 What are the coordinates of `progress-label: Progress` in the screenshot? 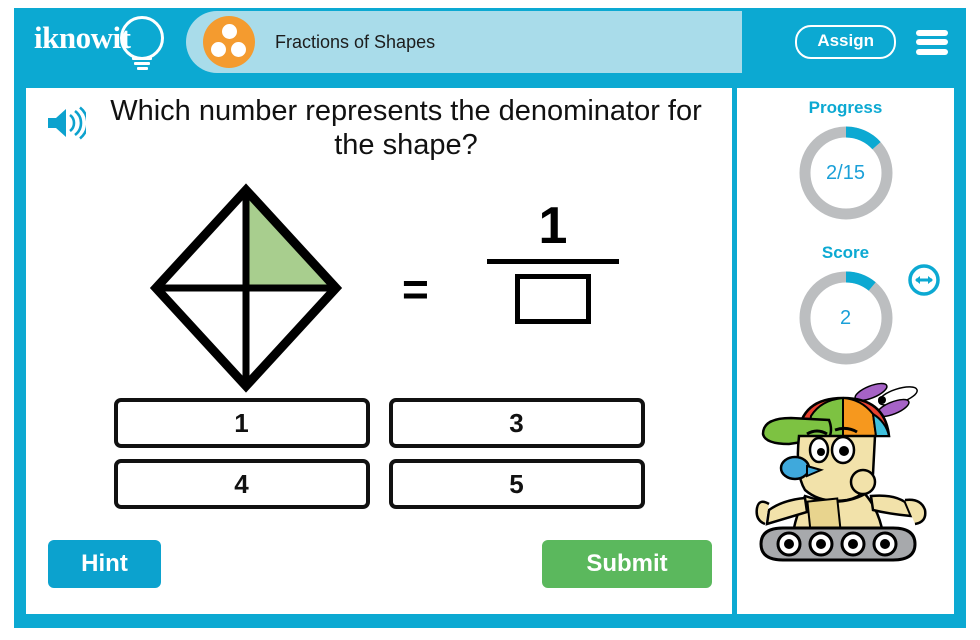 It's located at (845, 107).